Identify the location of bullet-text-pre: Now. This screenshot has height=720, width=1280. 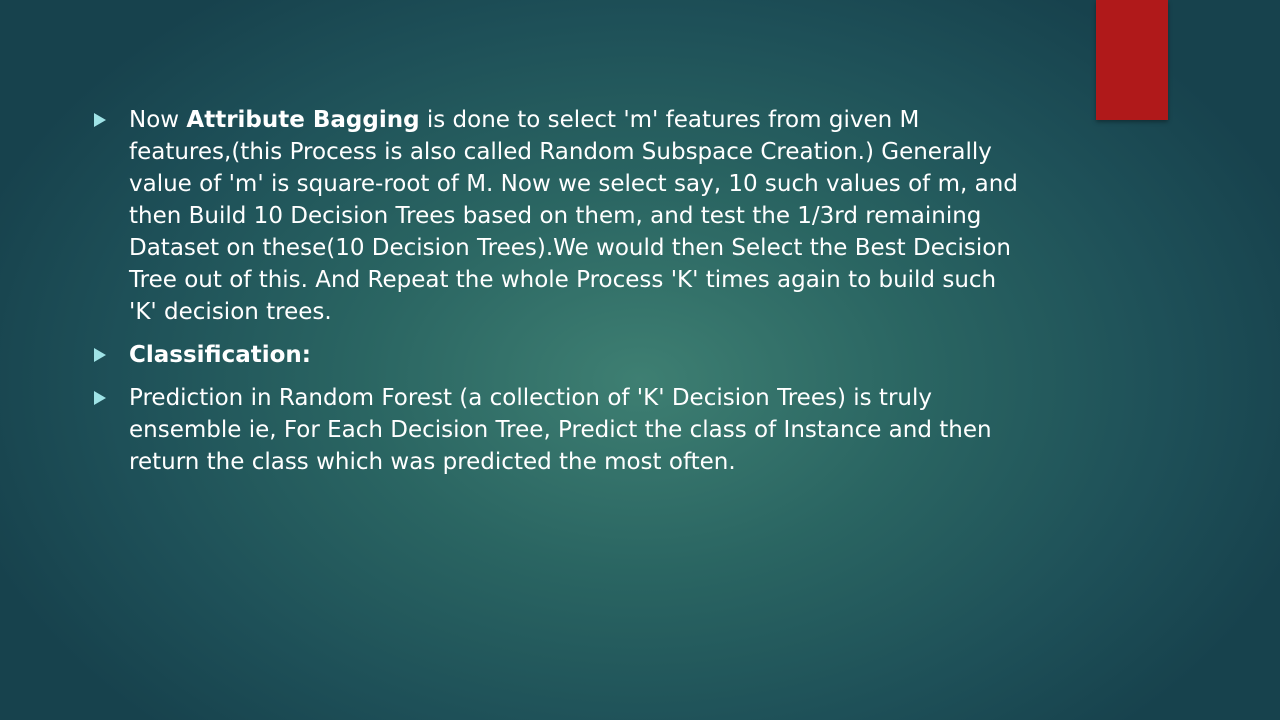
(158, 120).